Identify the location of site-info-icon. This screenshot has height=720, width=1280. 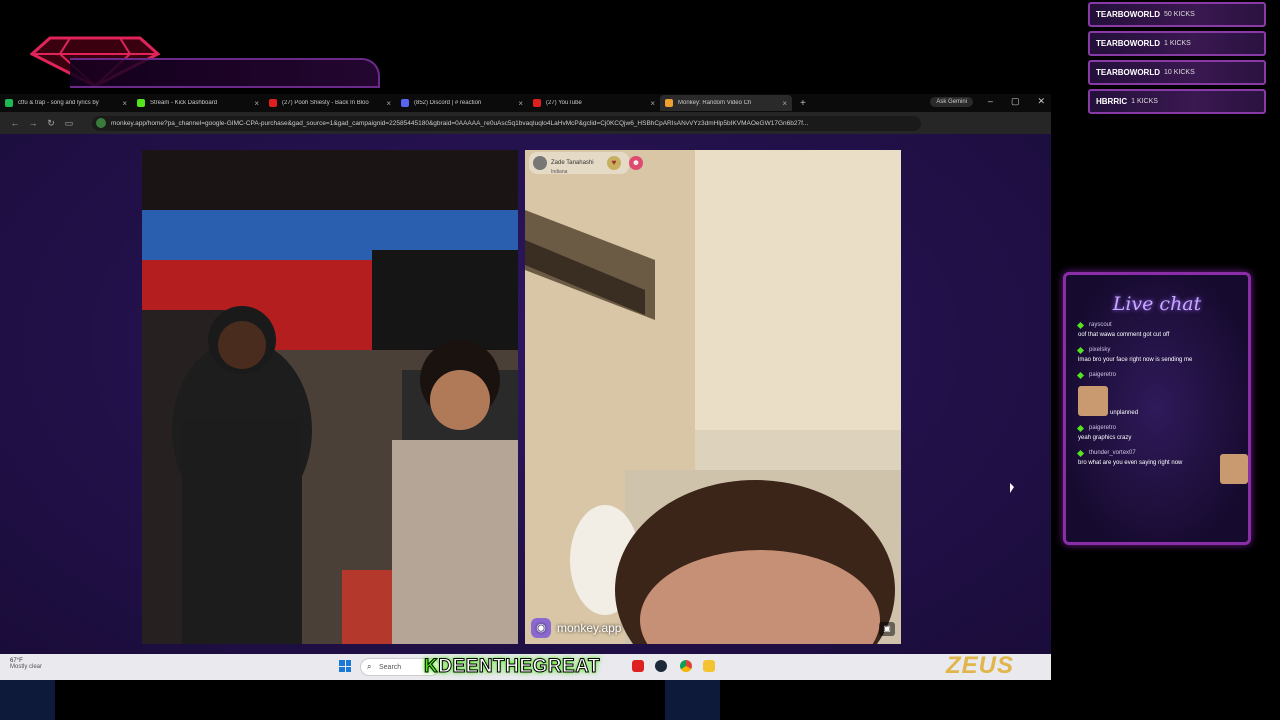
(101, 123).